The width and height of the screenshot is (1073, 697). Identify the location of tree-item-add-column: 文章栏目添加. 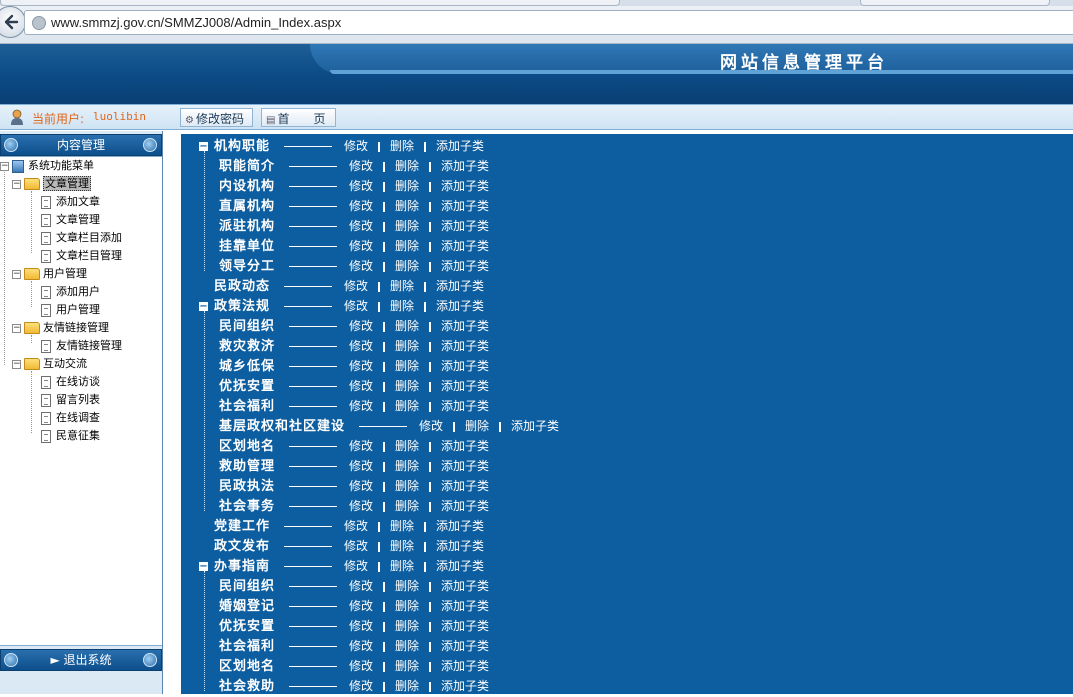
(81, 237).